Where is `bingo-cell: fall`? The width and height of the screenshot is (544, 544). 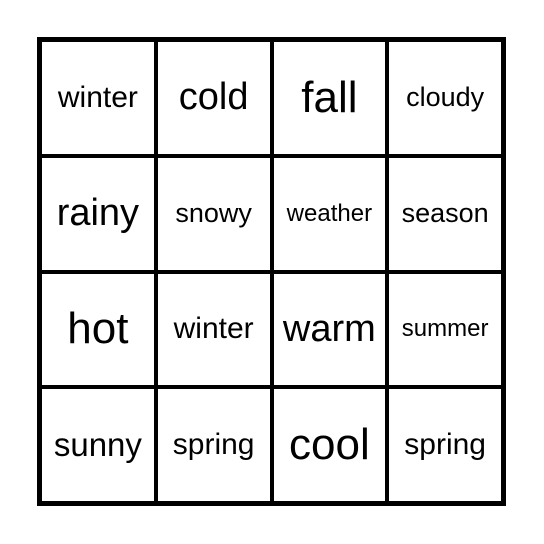 bingo-cell: fall is located at coordinates (329, 98).